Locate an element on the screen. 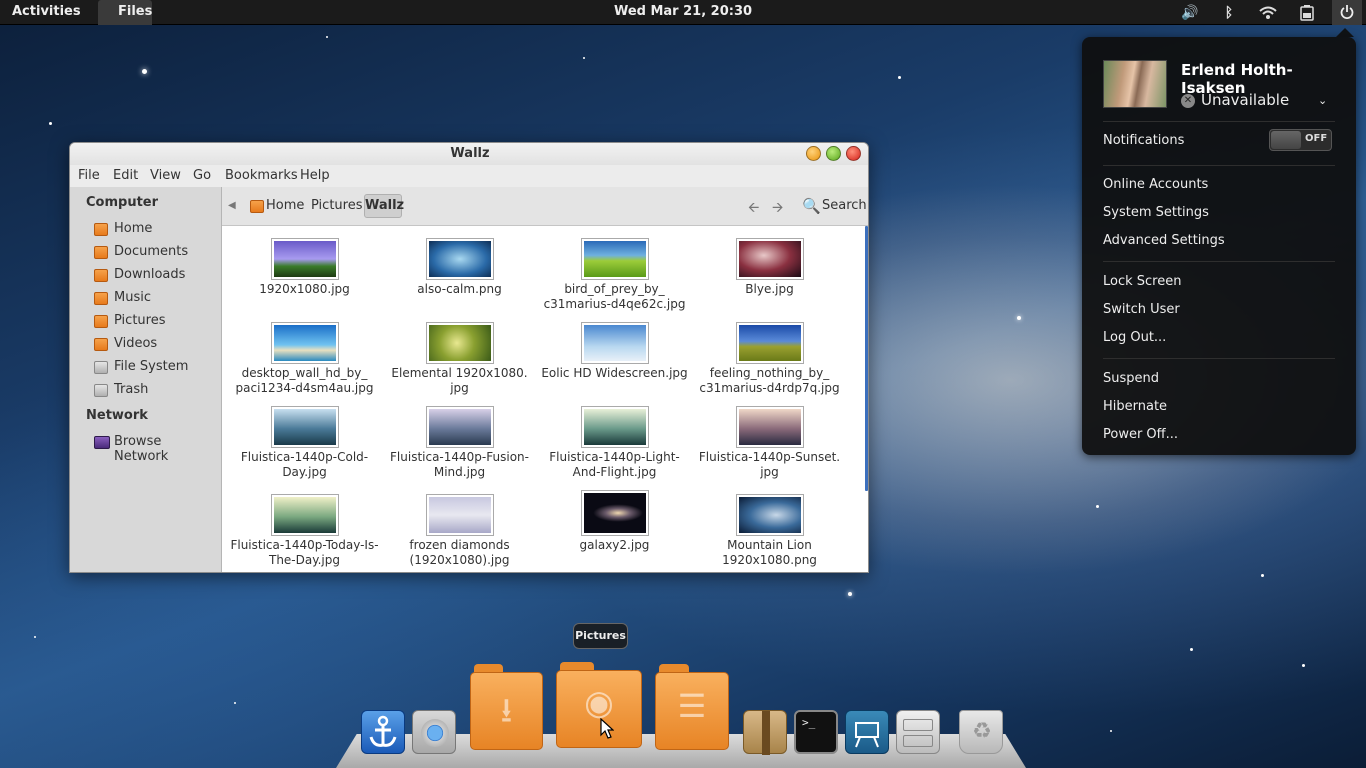 The image size is (1366, 768). breadcrumb-home: Home is located at coordinates (285, 205).